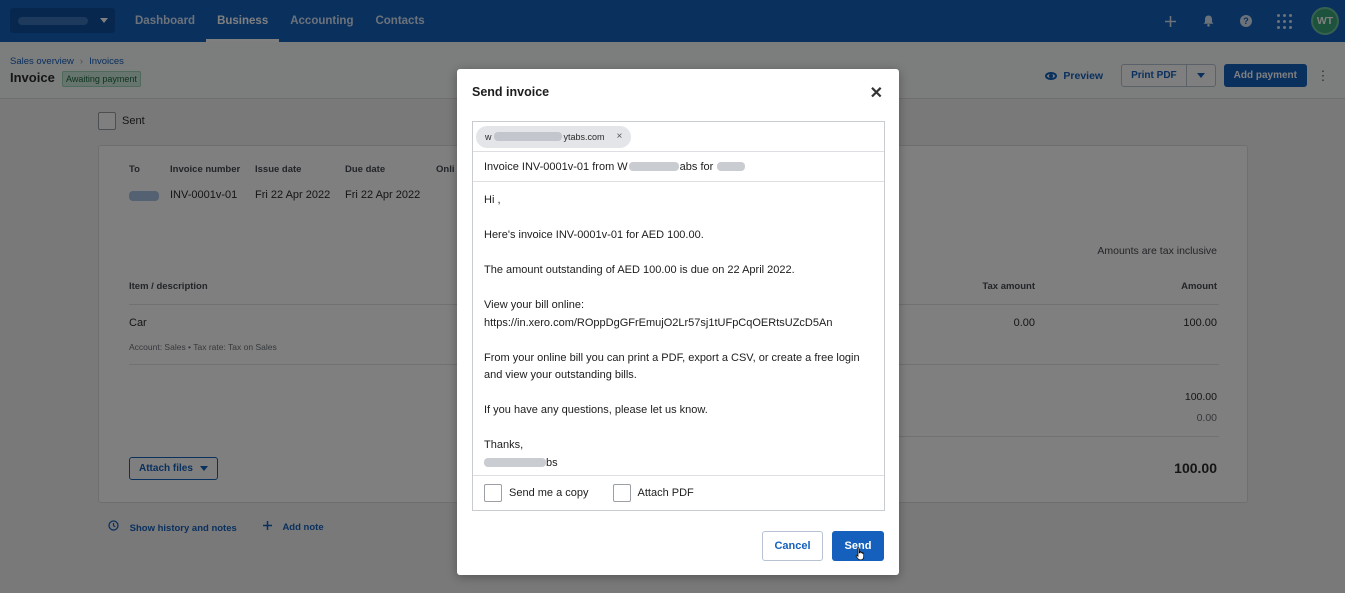  What do you see at coordinates (678, 137) in the screenshot?
I see `recipients-field: w ytabs.com ×` at bounding box center [678, 137].